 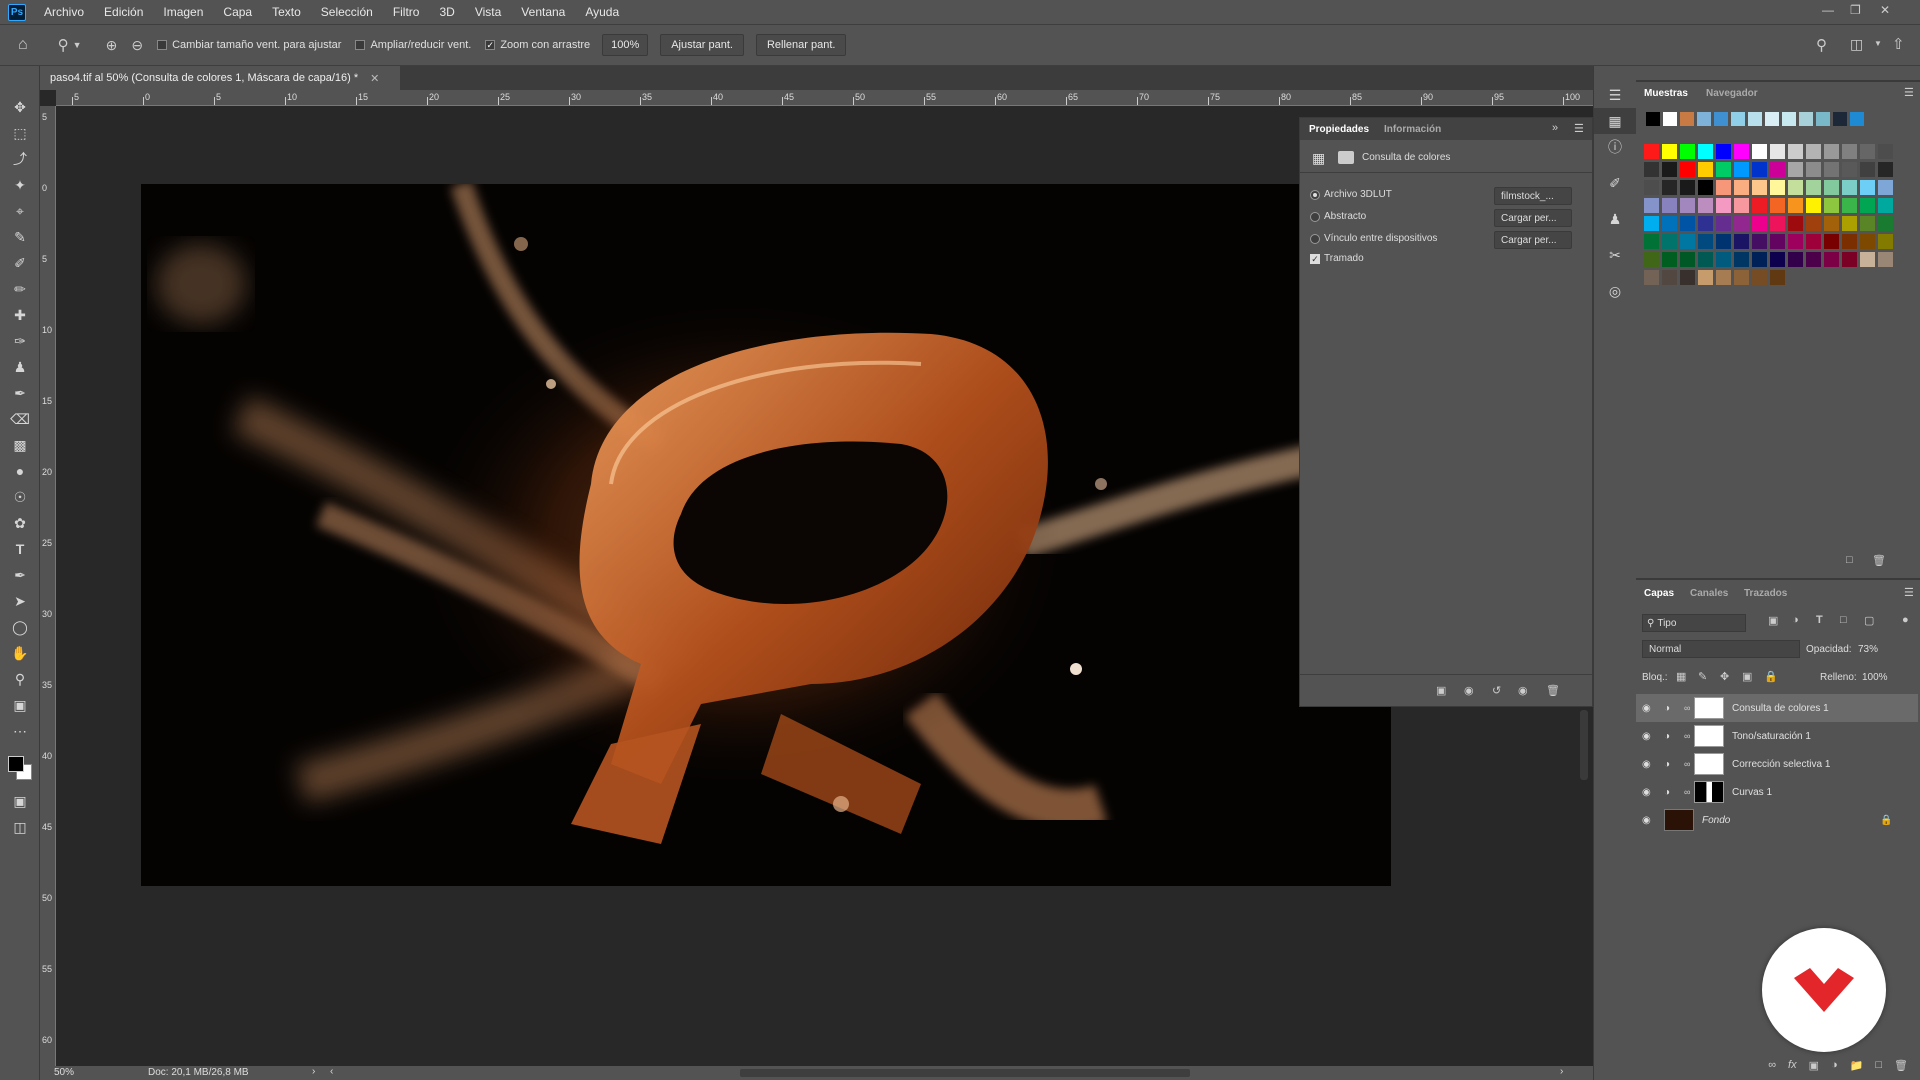 What do you see at coordinates (20, 237) in the screenshot?
I see `eyedropper-tool-icon: ✎` at bounding box center [20, 237].